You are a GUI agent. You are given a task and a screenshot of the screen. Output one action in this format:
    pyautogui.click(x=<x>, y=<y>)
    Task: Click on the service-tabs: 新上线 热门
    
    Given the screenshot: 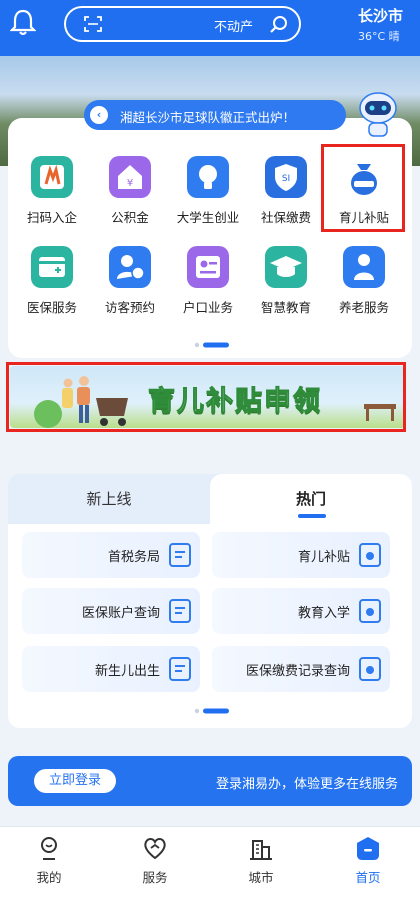 What is the action you would take?
    pyautogui.click(x=210, y=499)
    